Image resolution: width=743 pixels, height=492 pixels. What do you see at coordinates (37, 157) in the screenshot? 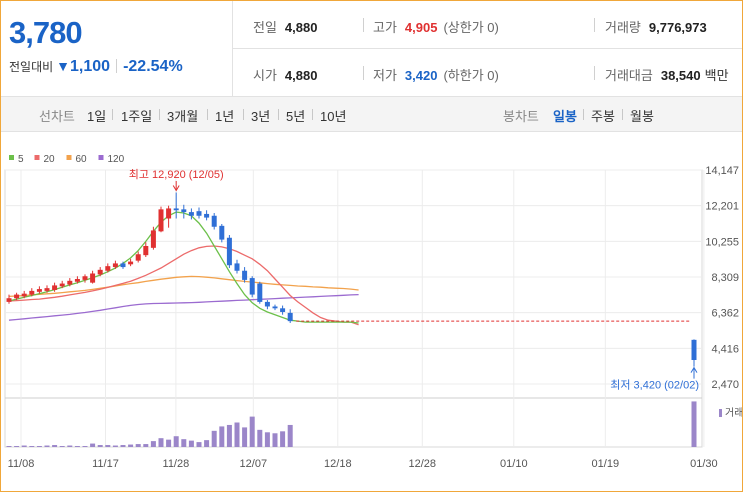
I see `legend-swatch` at bounding box center [37, 157].